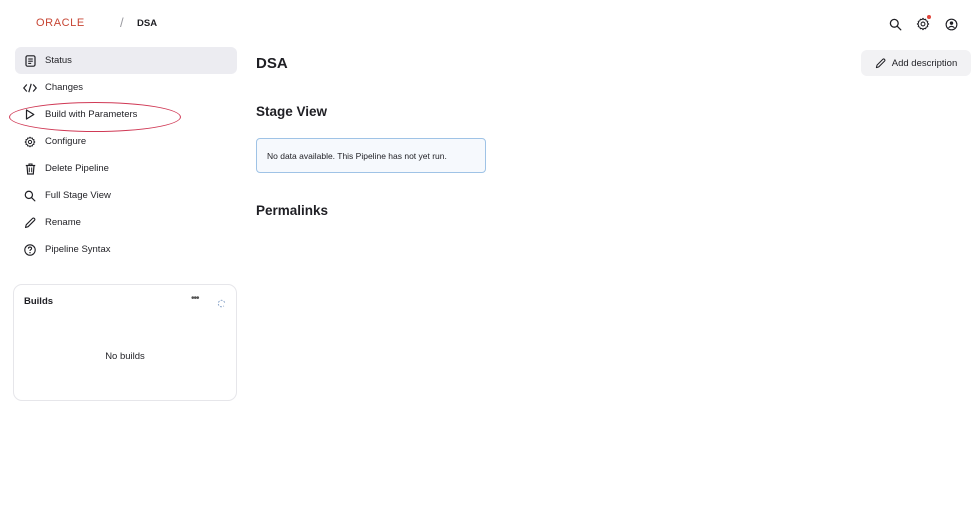 This screenshot has width=972, height=516. What do you see at coordinates (126, 60) in the screenshot?
I see `sidebar-item-status: Status` at bounding box center [126, 60].